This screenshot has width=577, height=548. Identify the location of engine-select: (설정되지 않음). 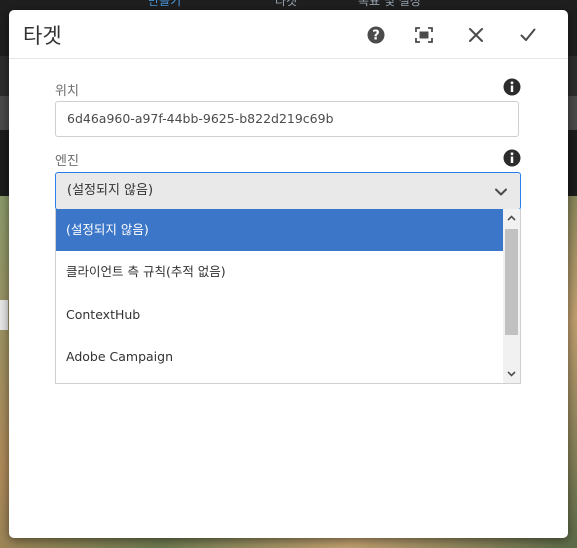
(288, 191).